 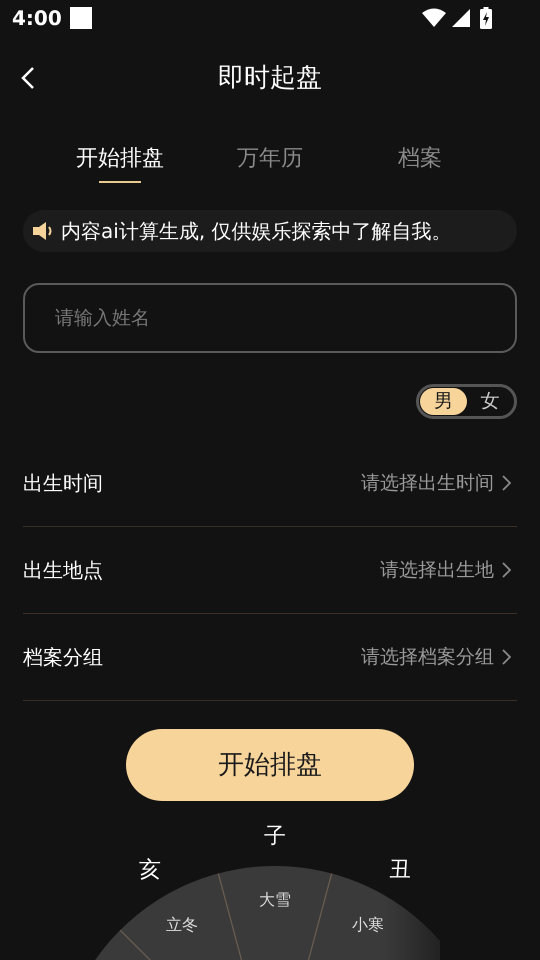 What do you see at coordinates (120, 158) in the screenshot?
I see `tab: 开始排盘` at bounding box center [120, 158].